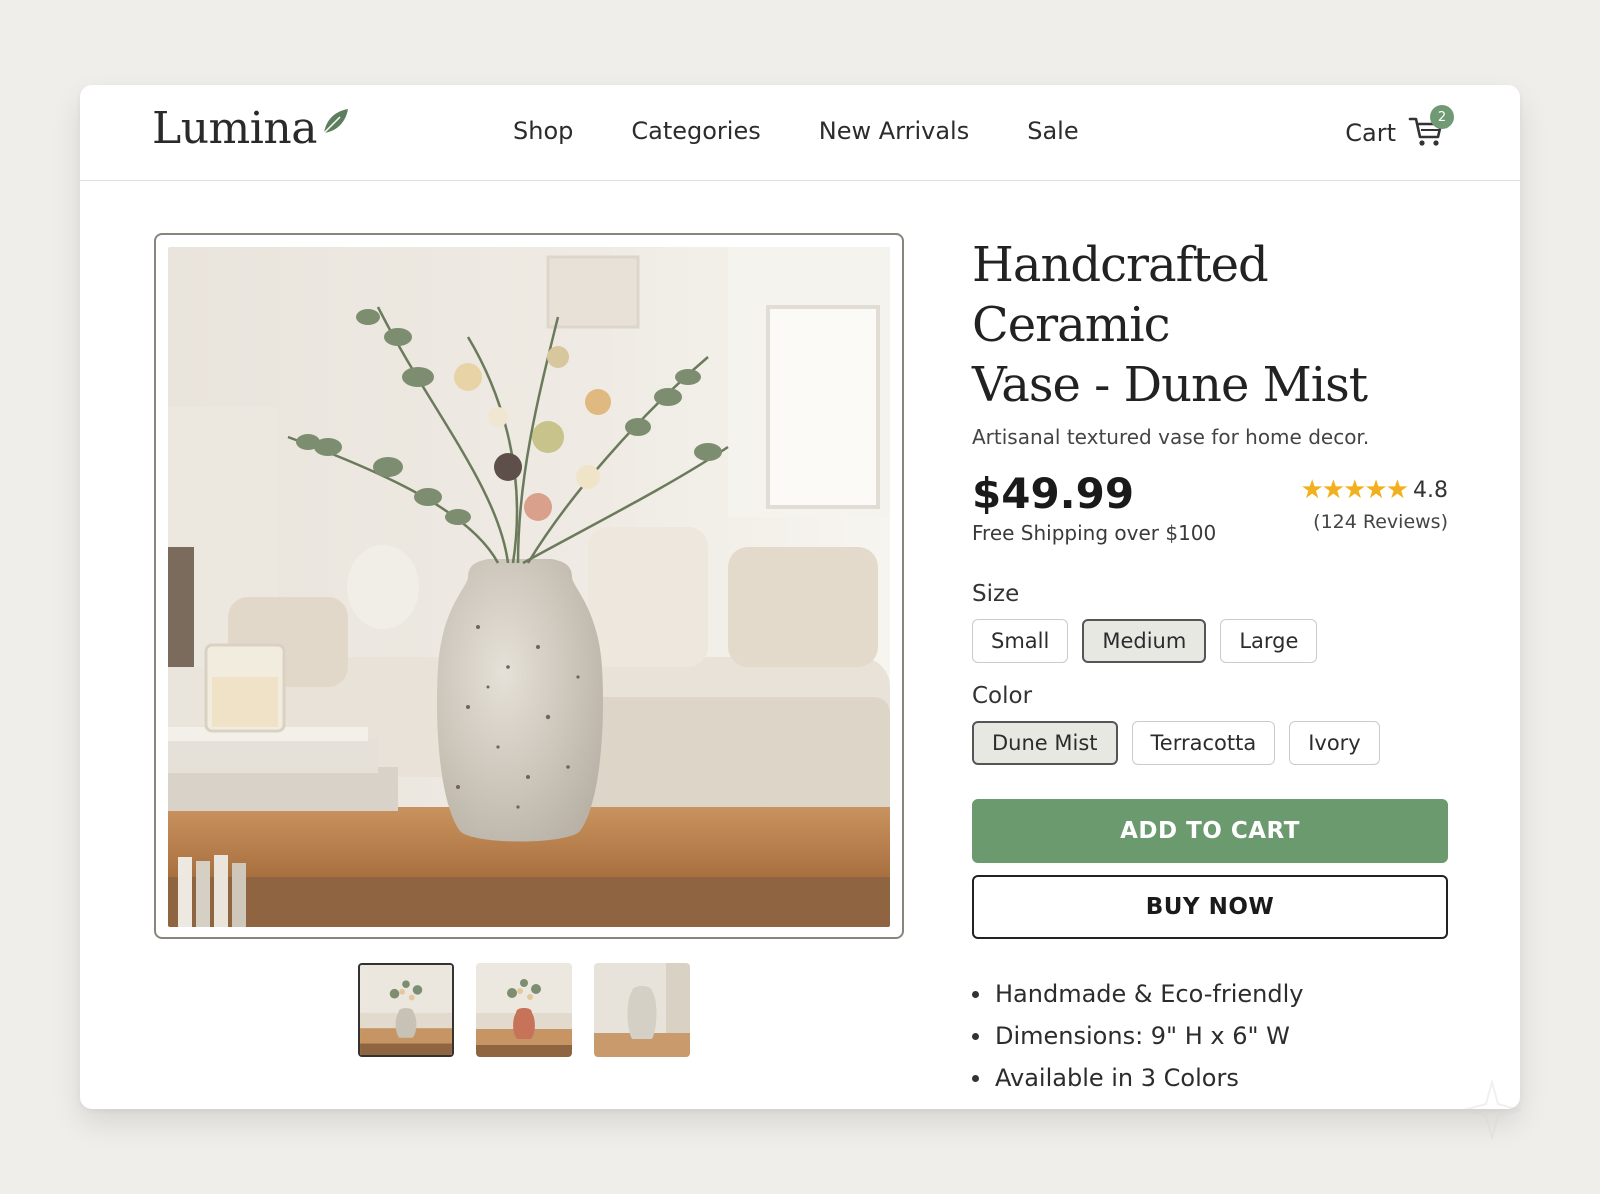  Describe the element at coordinates (695, 131) in the screenshot. I see `nav-categories: Categories` at that location.